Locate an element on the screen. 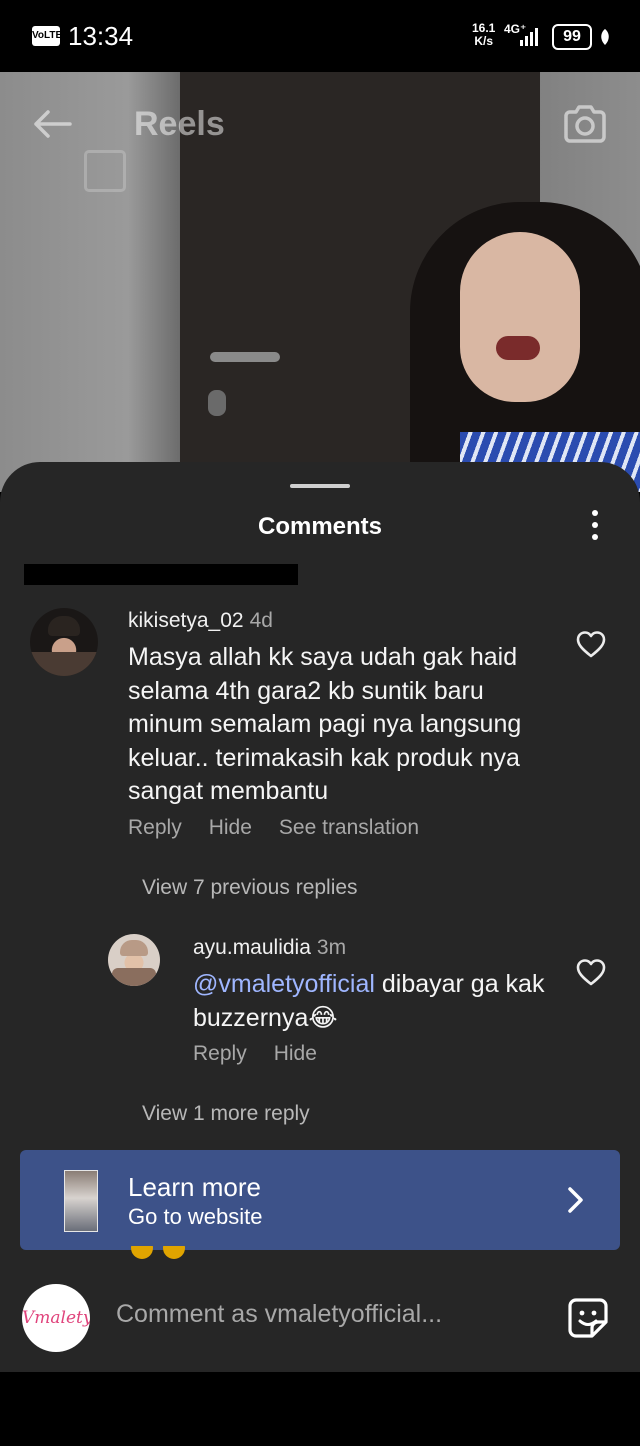 This screenshot has width=640, height=1446. chevron-right-icon is located at coordinates (575, 1200).